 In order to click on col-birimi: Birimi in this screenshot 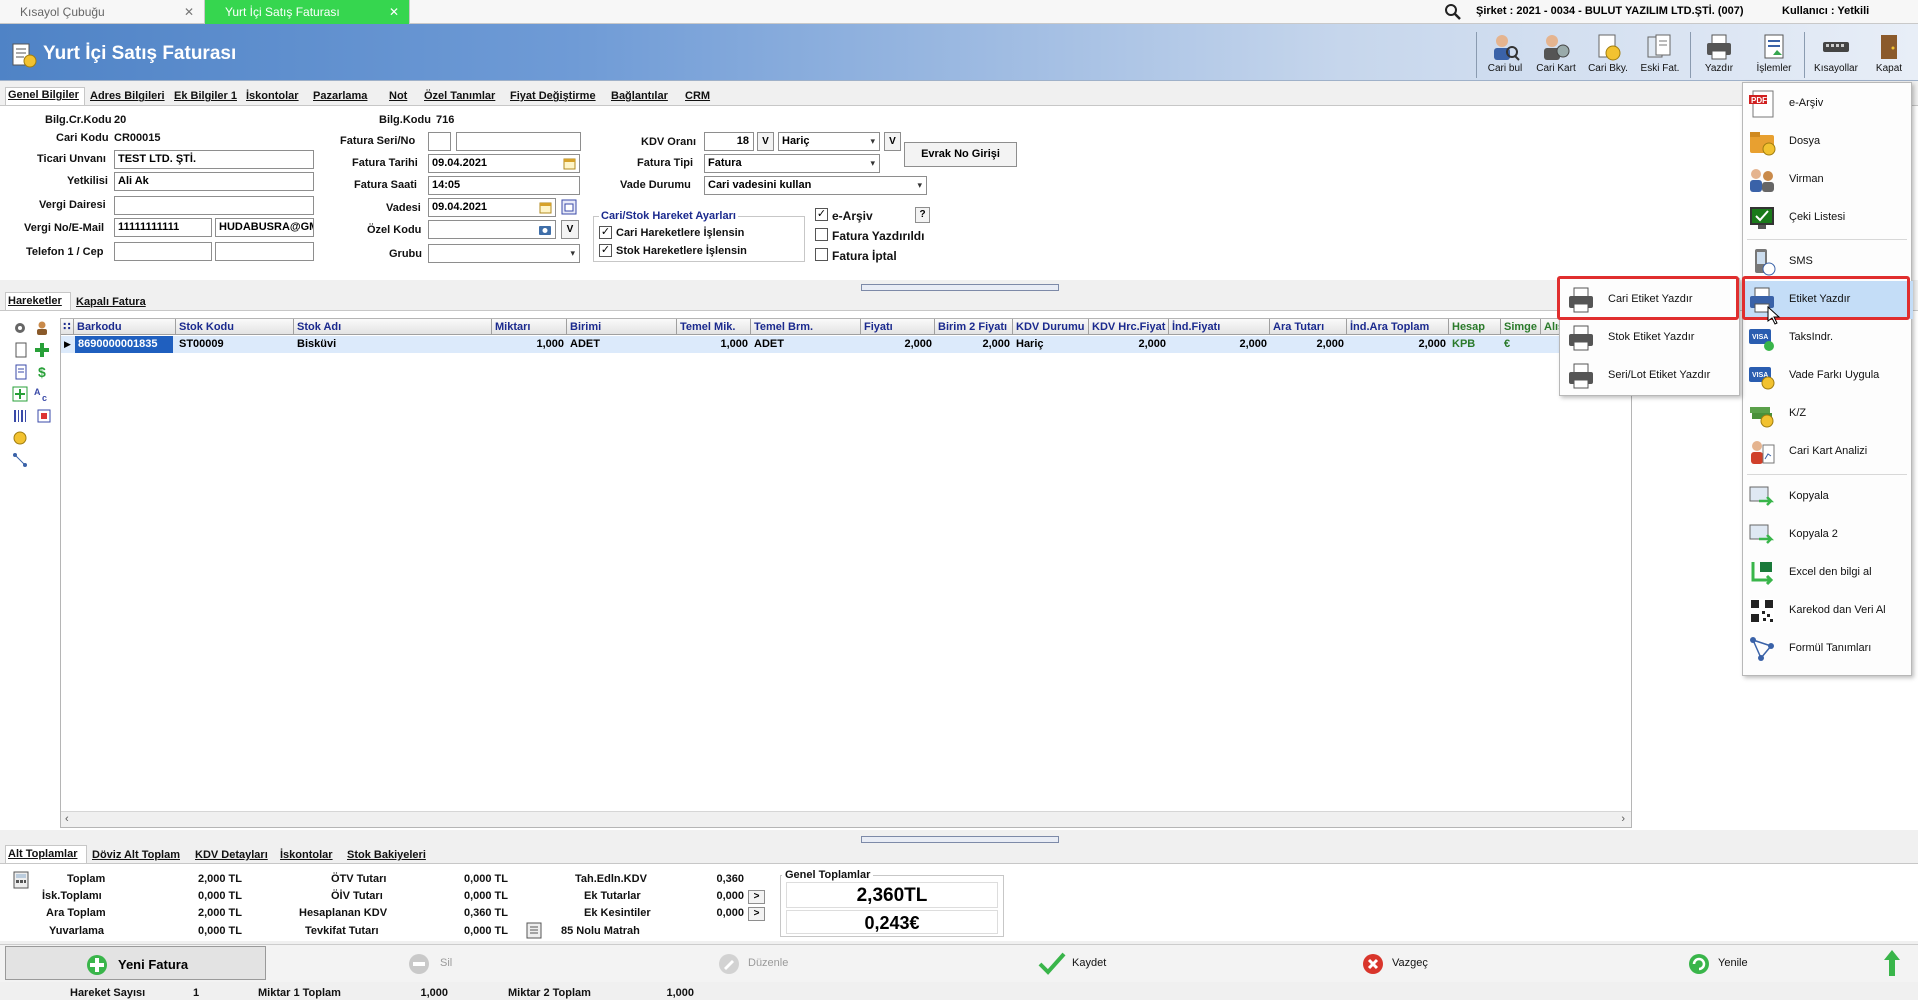, I will do `click(622, 327)`.